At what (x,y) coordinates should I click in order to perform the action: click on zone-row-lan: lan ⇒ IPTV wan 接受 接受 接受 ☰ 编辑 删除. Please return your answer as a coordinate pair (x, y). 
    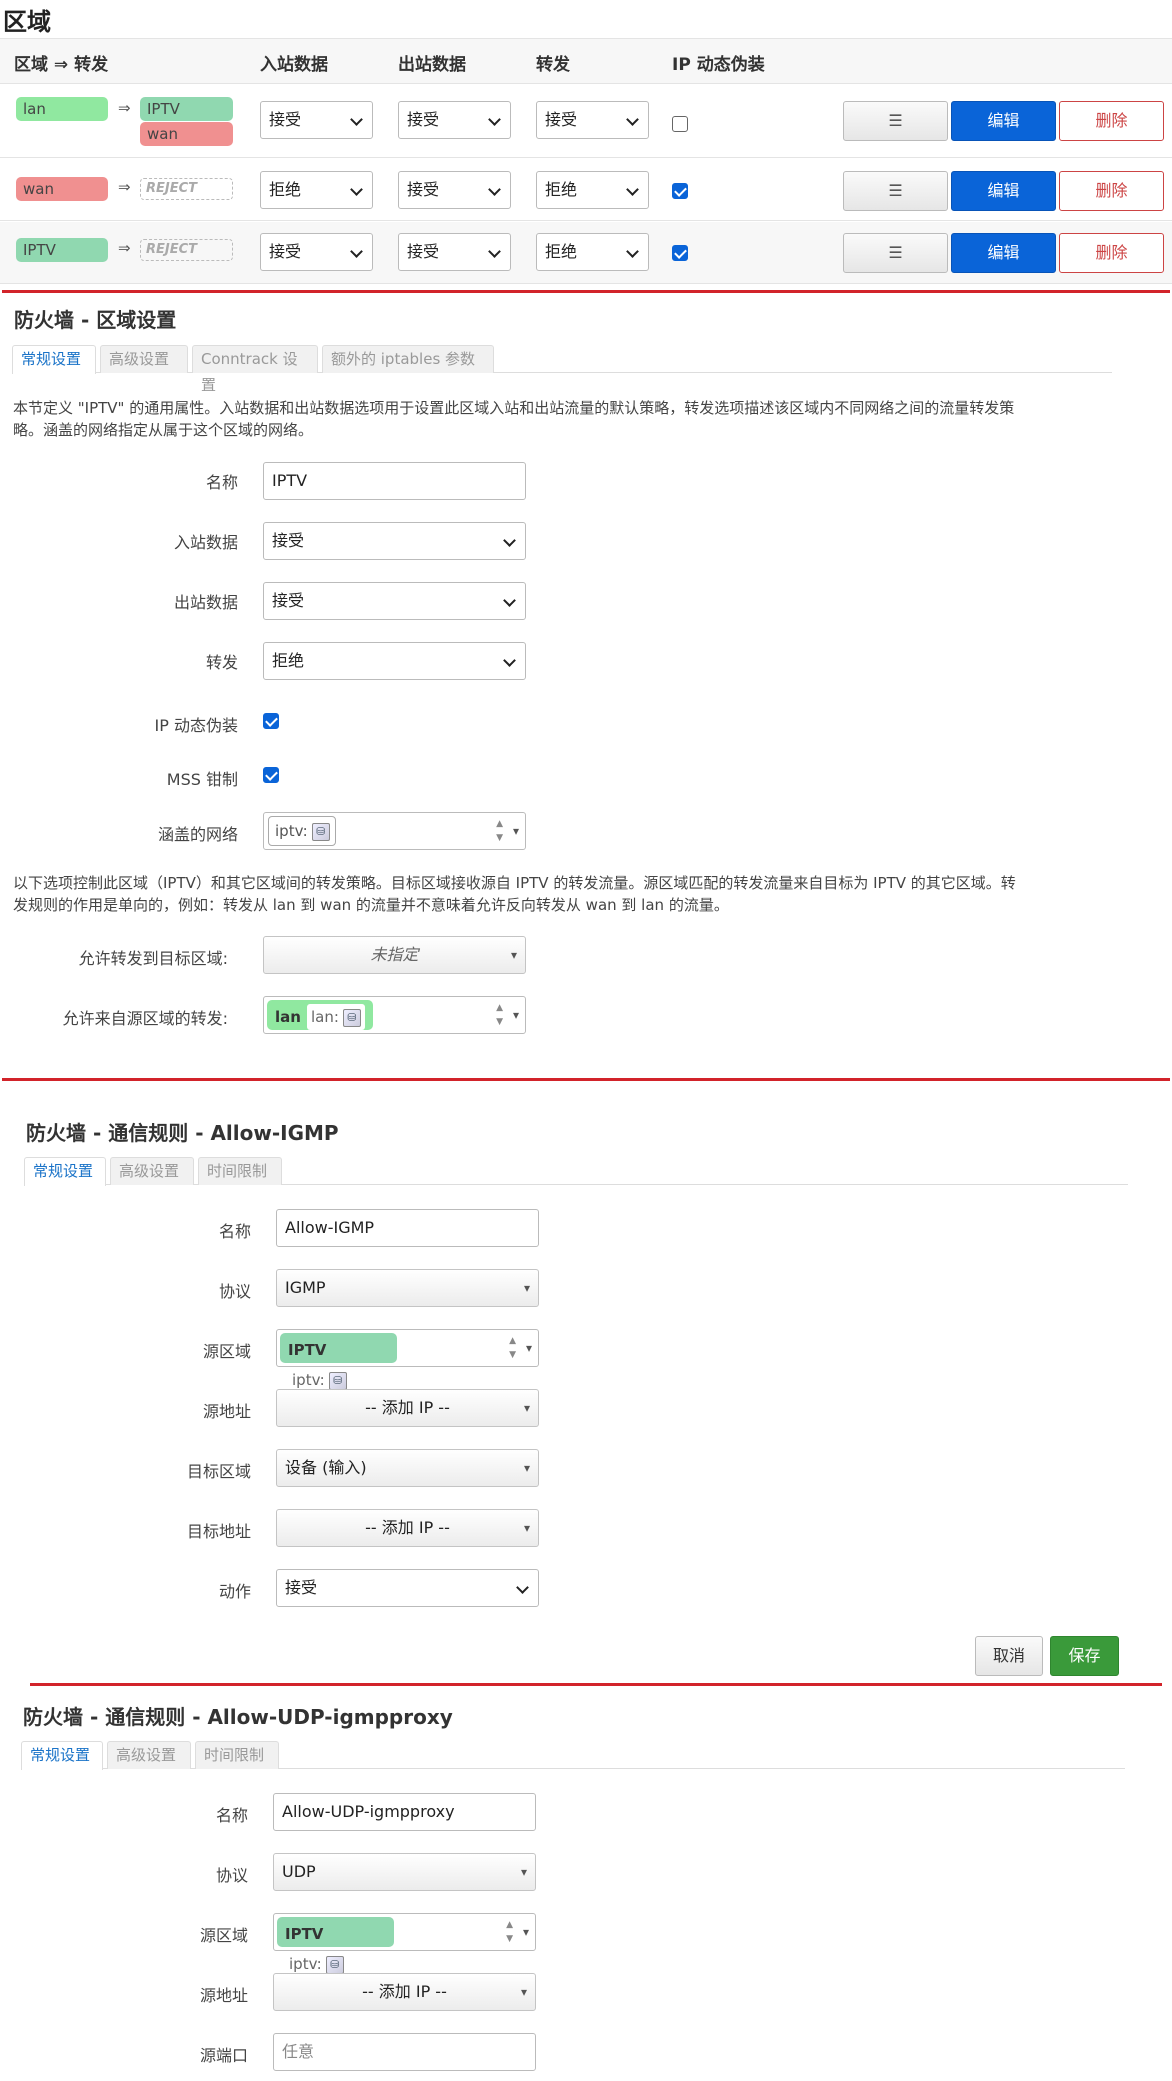
    Looking at the image, I should click on (586, 121).